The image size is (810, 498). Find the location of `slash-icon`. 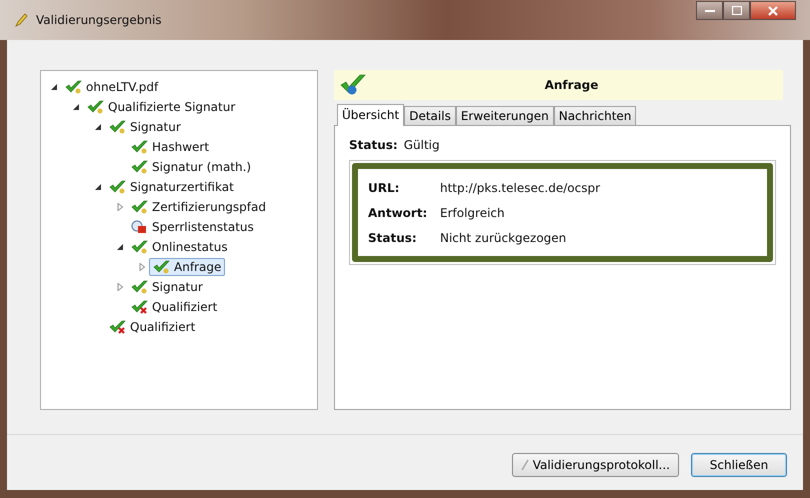

slash-icon is located at coordinates (524, 465).